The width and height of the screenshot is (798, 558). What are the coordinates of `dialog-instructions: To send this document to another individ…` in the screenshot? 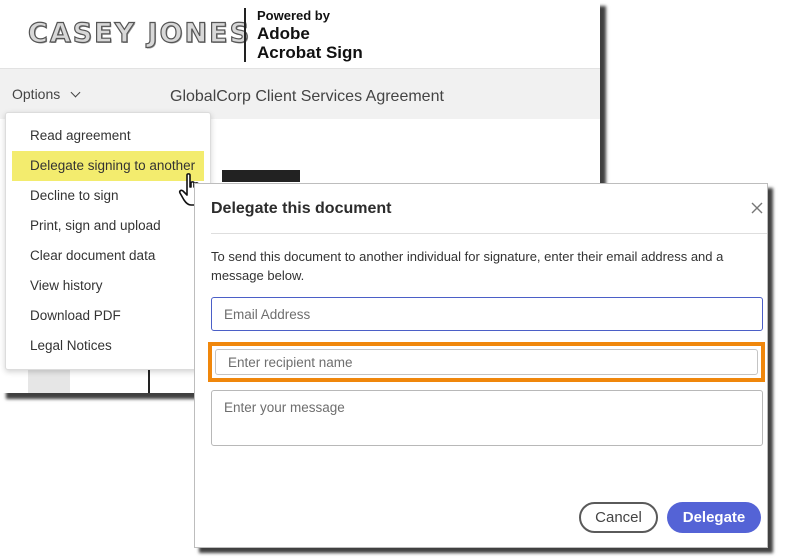 It's located at (467, 266).